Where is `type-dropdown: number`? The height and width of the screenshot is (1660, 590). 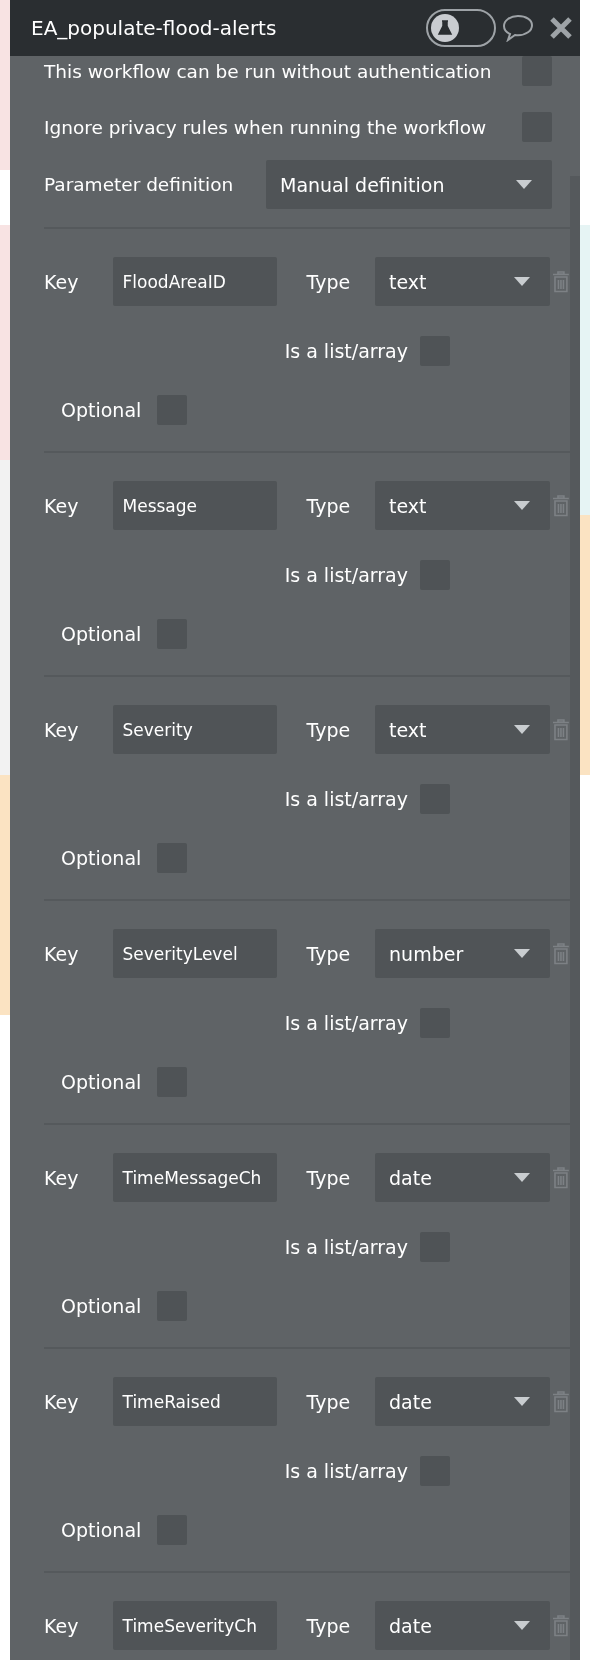 type-dropdown: number is located at coordinates (463, 953).